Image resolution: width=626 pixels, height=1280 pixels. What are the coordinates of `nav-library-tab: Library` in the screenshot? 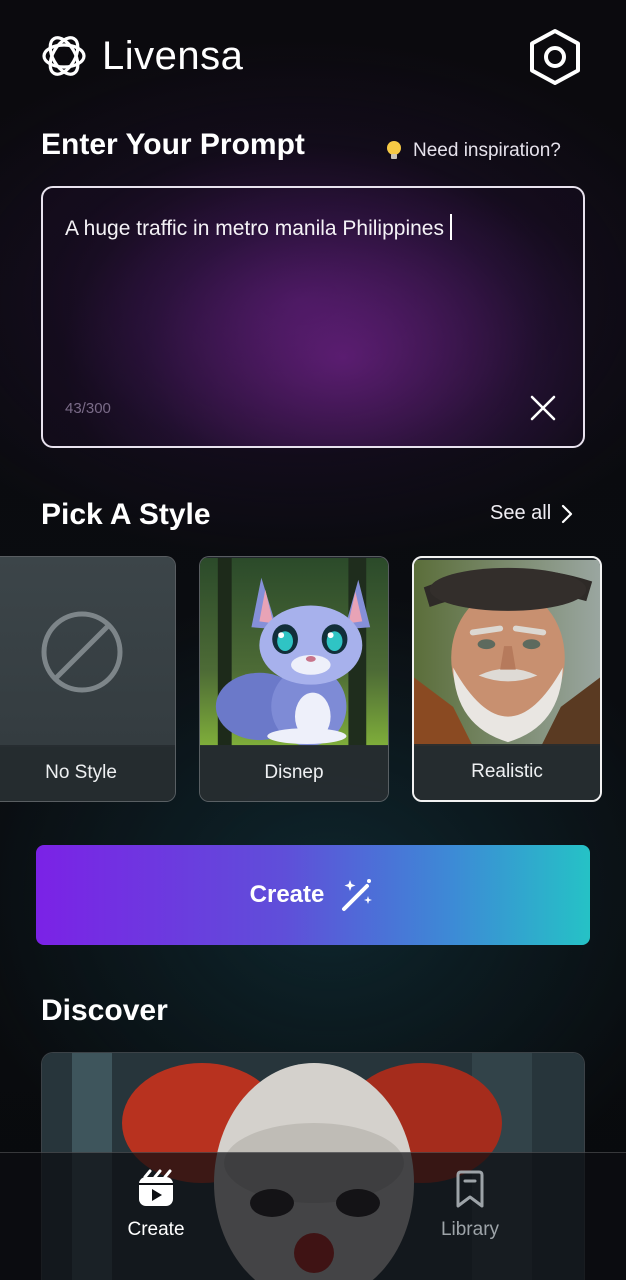 It's located at (470, 1205).